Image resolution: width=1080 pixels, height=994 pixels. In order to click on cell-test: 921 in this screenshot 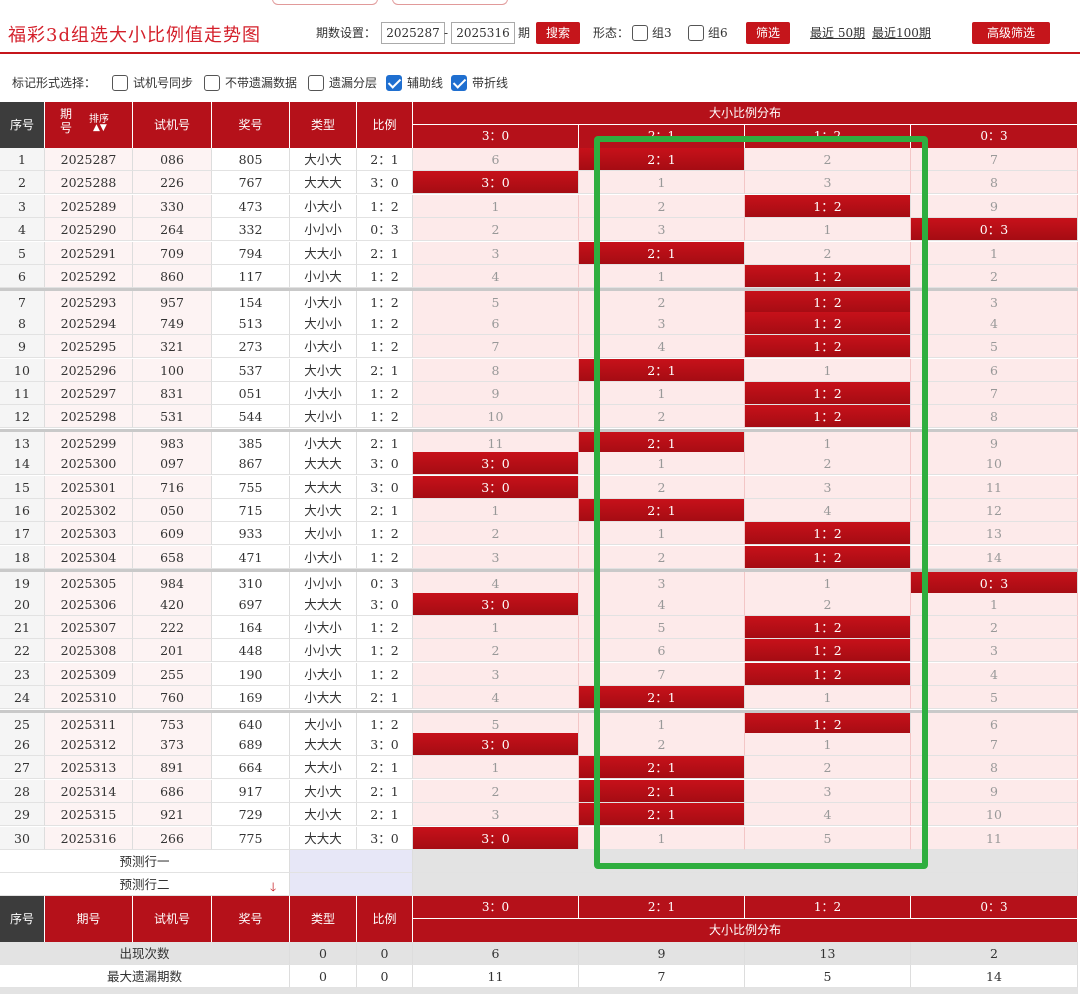, I will do `click(172, 815)`.